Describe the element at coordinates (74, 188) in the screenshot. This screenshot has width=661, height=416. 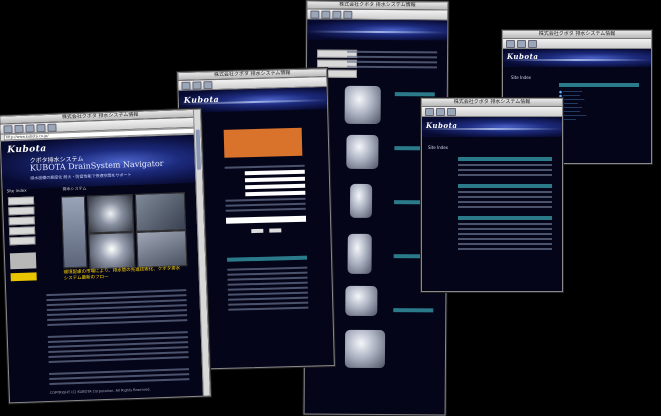
I see `section-label: 排水システム` at that location.